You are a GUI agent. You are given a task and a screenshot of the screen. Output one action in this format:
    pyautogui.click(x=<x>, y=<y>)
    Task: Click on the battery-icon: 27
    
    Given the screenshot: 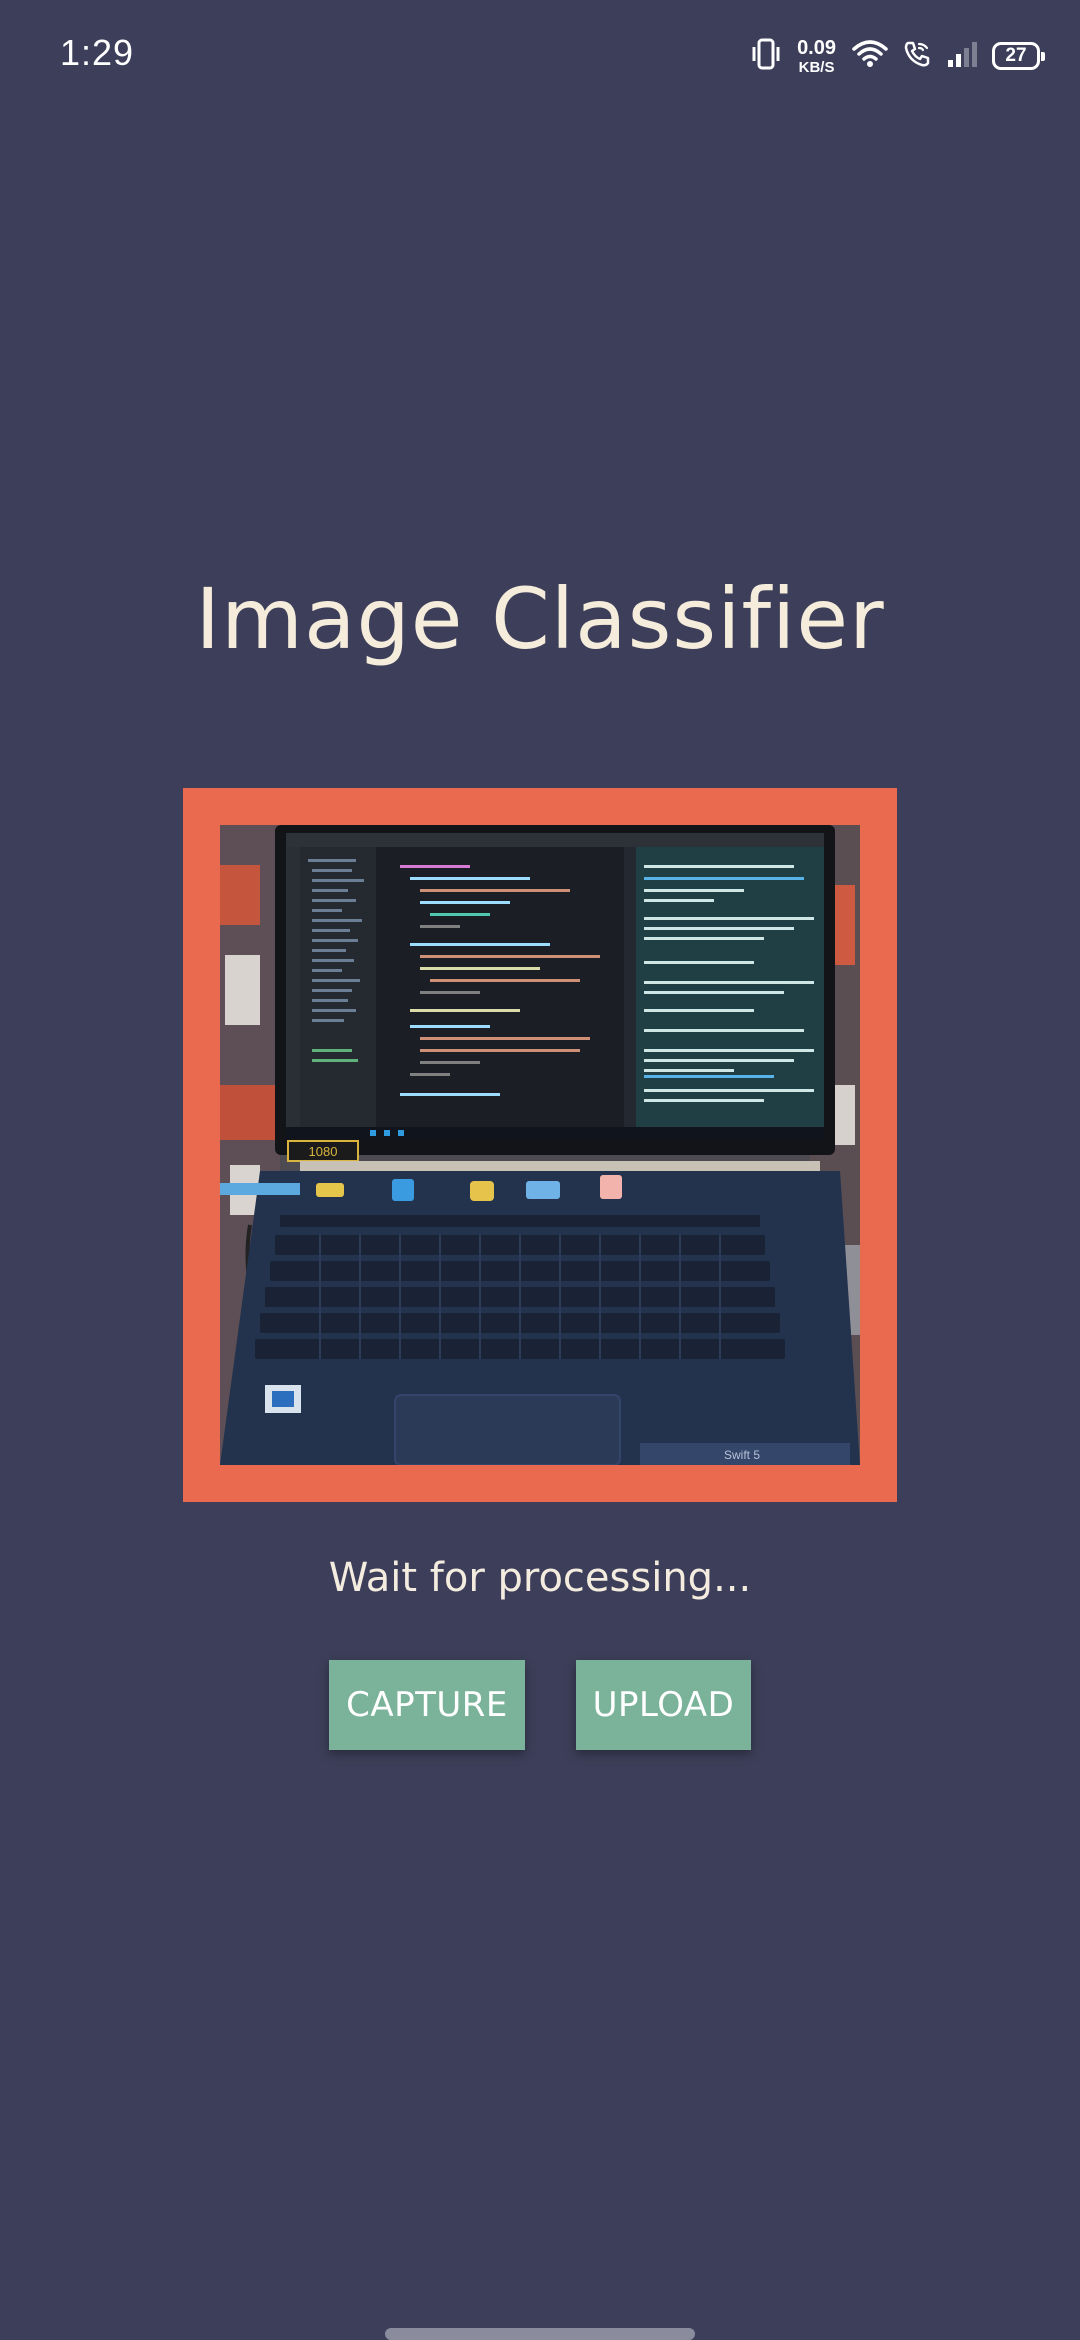 What is the action you would take?
    pyautogui.click(x=1018, y=56)
    